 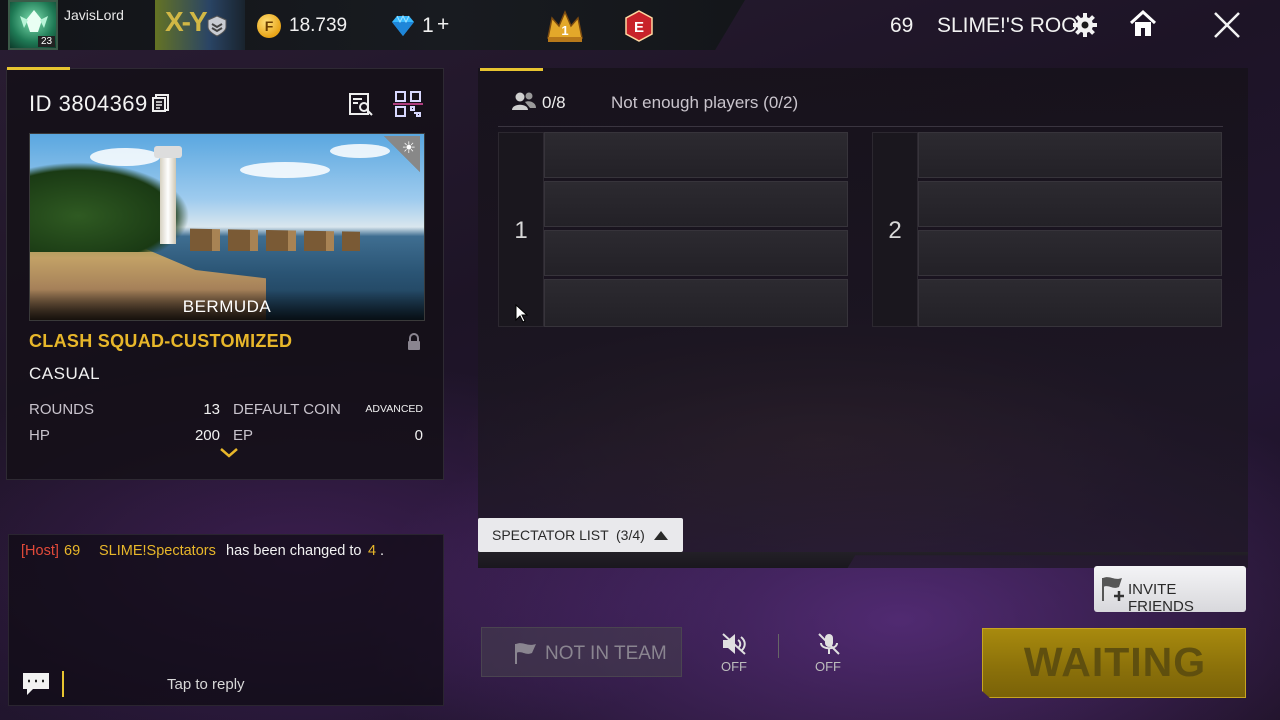 I want to click on caret-up-icon, so click(x=661, y=535).